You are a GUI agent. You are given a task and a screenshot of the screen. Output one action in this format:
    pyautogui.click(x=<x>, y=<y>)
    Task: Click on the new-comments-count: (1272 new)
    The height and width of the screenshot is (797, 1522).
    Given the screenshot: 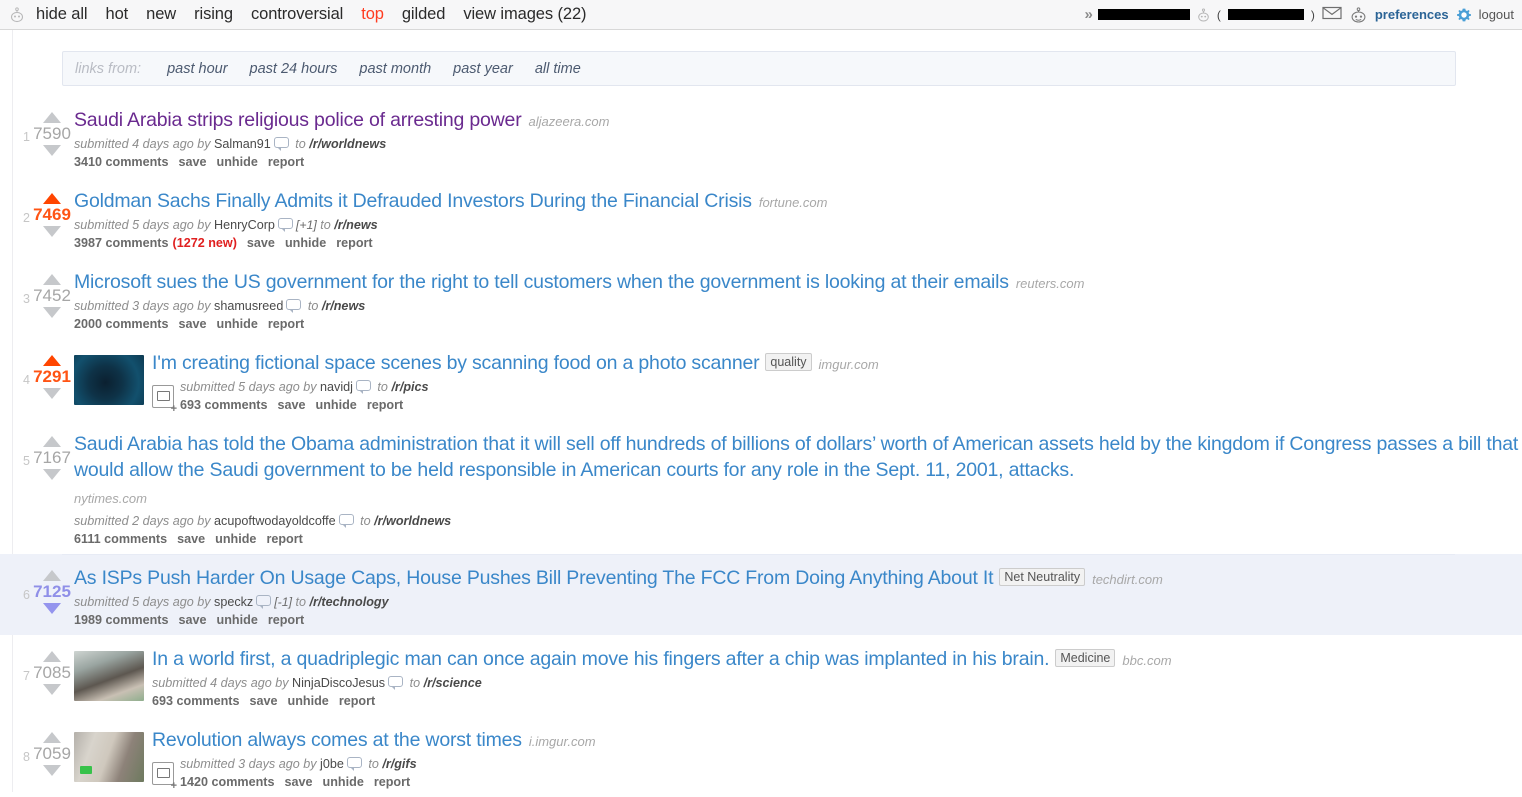 What is the action you would take?
    pyautogui.click(x=205, y=243)
    